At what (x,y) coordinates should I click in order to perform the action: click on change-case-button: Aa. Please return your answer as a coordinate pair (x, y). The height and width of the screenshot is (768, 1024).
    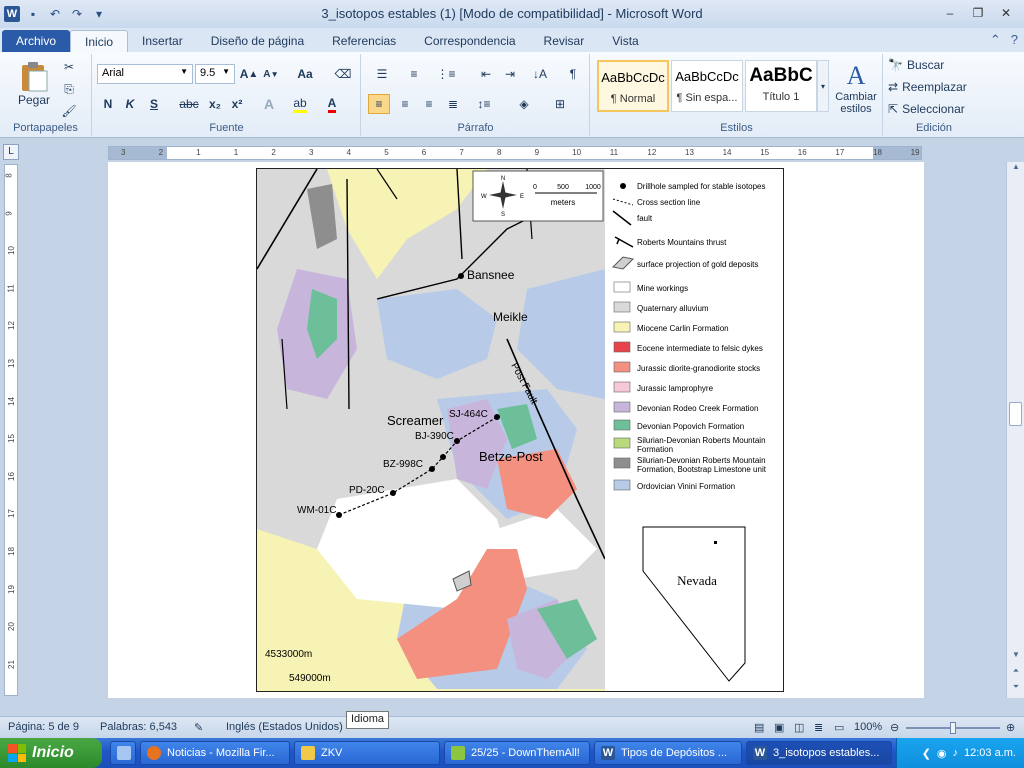
    Looking at the image, I should click on (305, 74).